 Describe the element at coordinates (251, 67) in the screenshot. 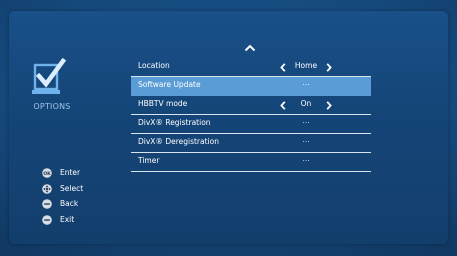

I see `menu-item-location: Location Home` at that location.